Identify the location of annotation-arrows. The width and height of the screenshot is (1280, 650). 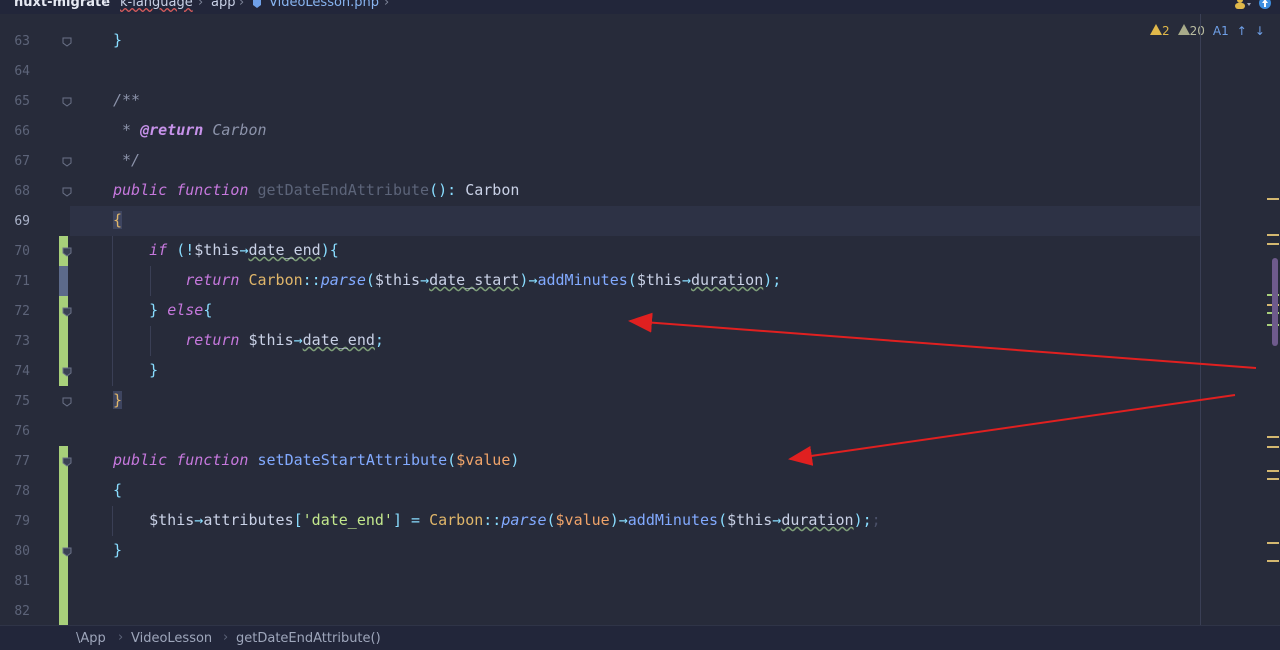
(942, 389).